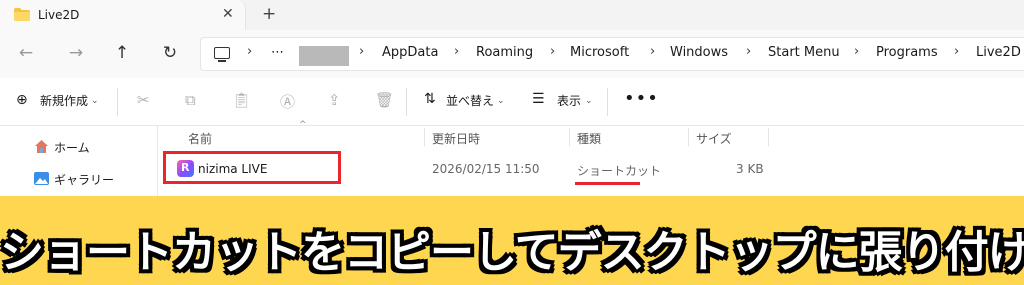 The height and width of the screenshot is (285, 1024). I want to click on view-icon: ☰, so click(538, 99).